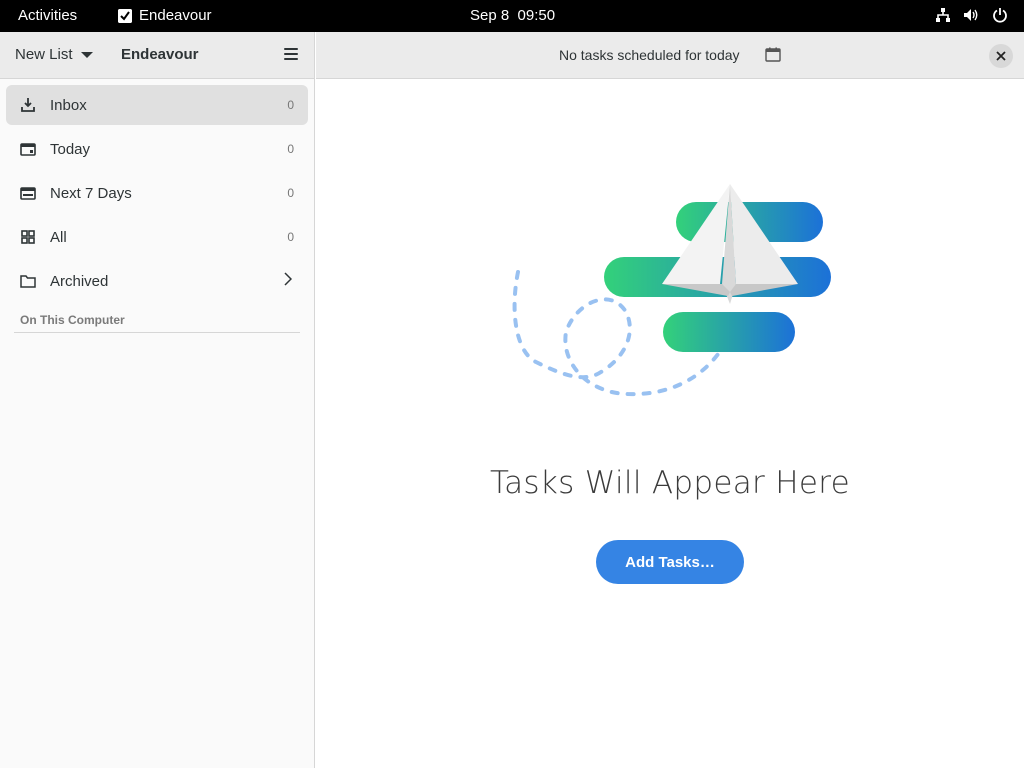 The image size is (1024, 768). I want to click on header-status-text: No tasks scheduled for today, so click(649, 55).